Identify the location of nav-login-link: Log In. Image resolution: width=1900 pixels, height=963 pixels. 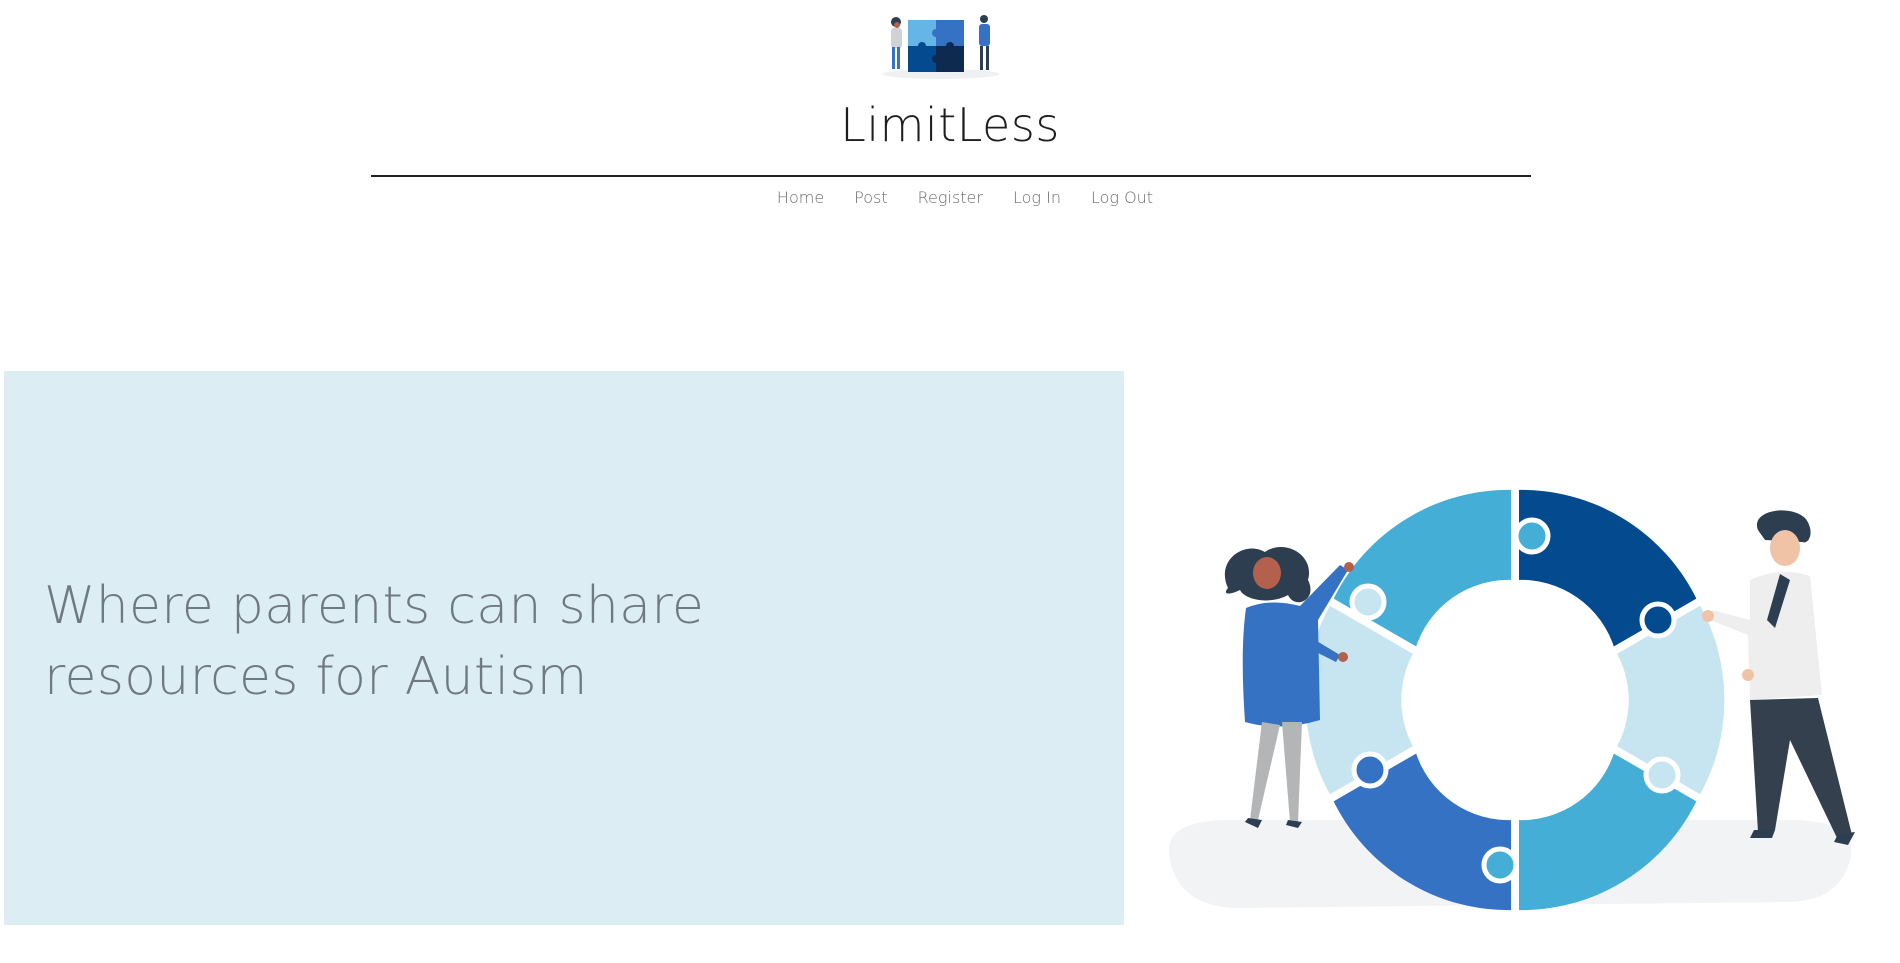
(1037, 198).